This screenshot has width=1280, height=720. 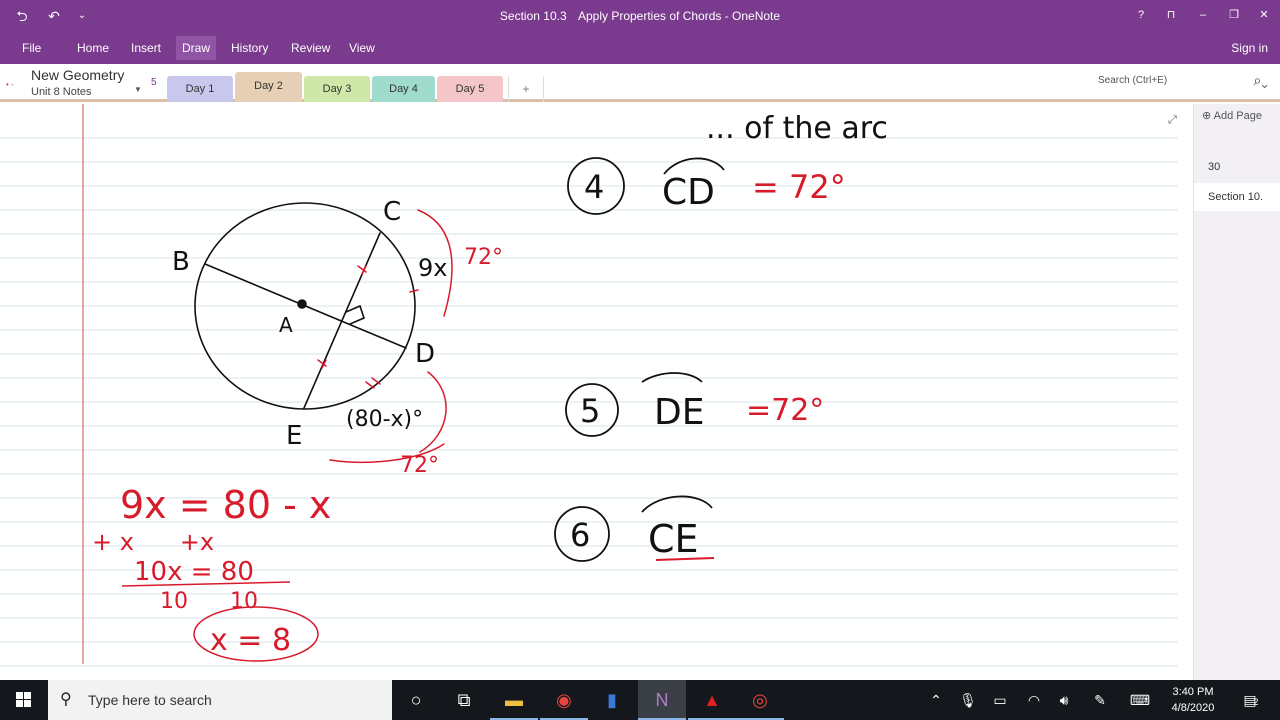 I want to click on problem-5-num: 5, so click(x=590, y=411).